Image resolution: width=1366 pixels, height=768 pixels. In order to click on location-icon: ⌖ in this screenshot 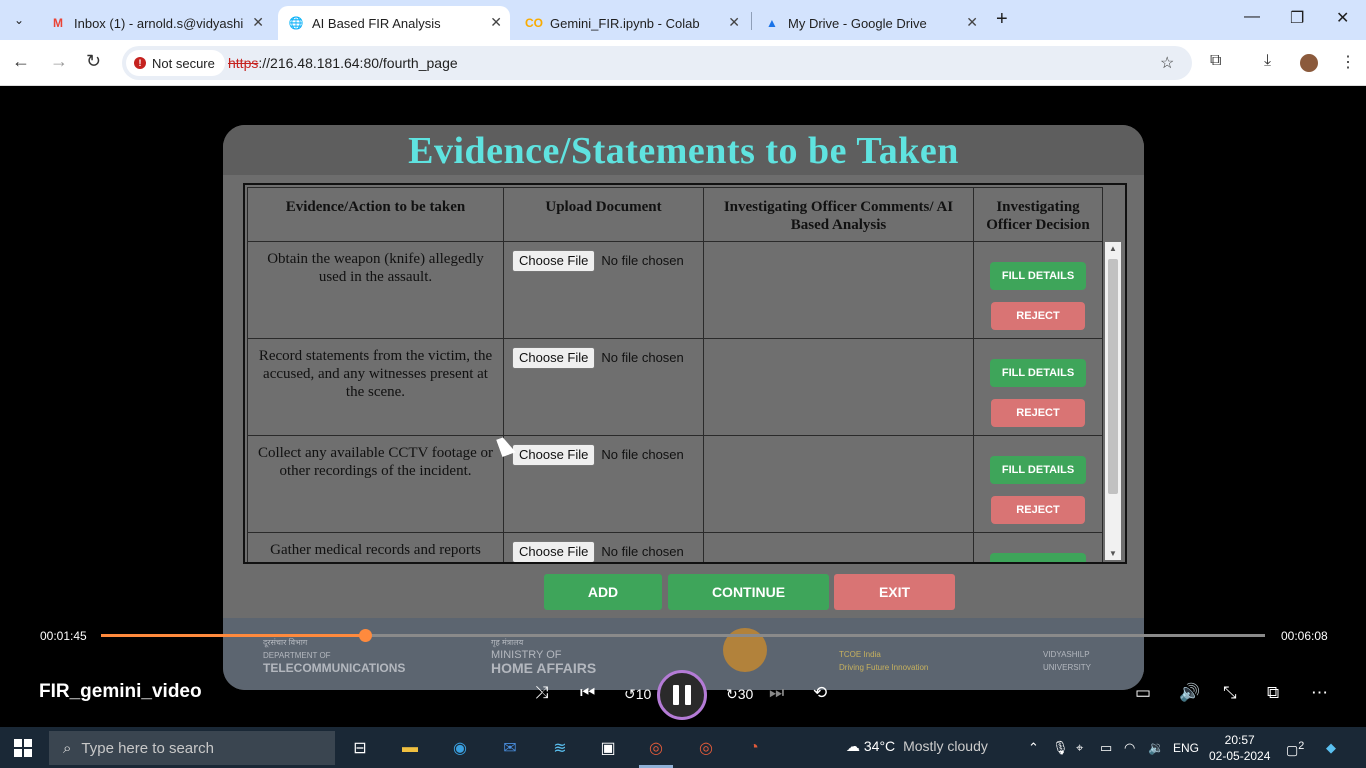, I will do `click(1079, 748)`.